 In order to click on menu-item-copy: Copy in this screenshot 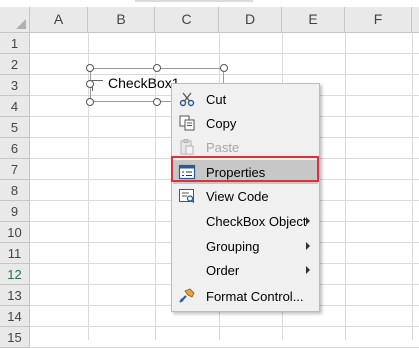, I will do `click(245, 123)`.